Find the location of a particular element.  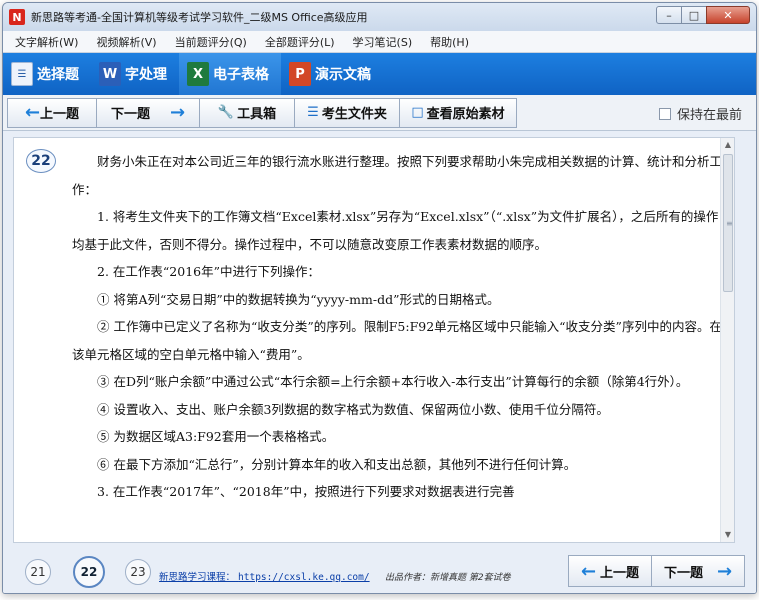

window-title: 新思路等考通-全国计算机等级考试学习软件_二级MS Office高级应用 is located at coordinates (199, 17).